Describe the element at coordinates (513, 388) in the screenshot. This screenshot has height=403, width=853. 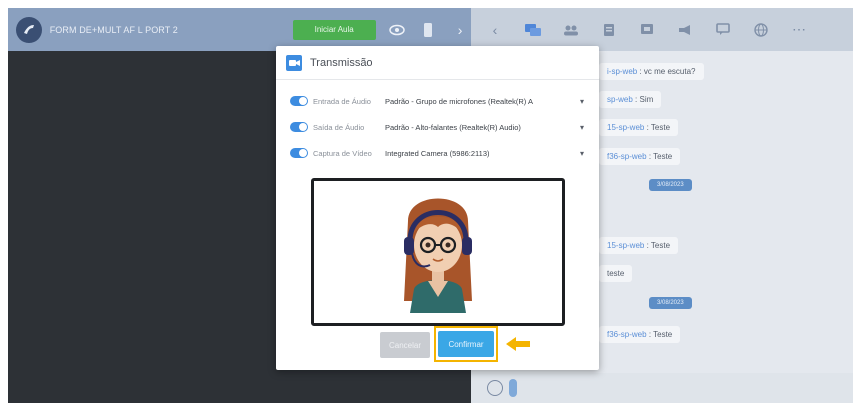
I see `attach-icon` at that location.